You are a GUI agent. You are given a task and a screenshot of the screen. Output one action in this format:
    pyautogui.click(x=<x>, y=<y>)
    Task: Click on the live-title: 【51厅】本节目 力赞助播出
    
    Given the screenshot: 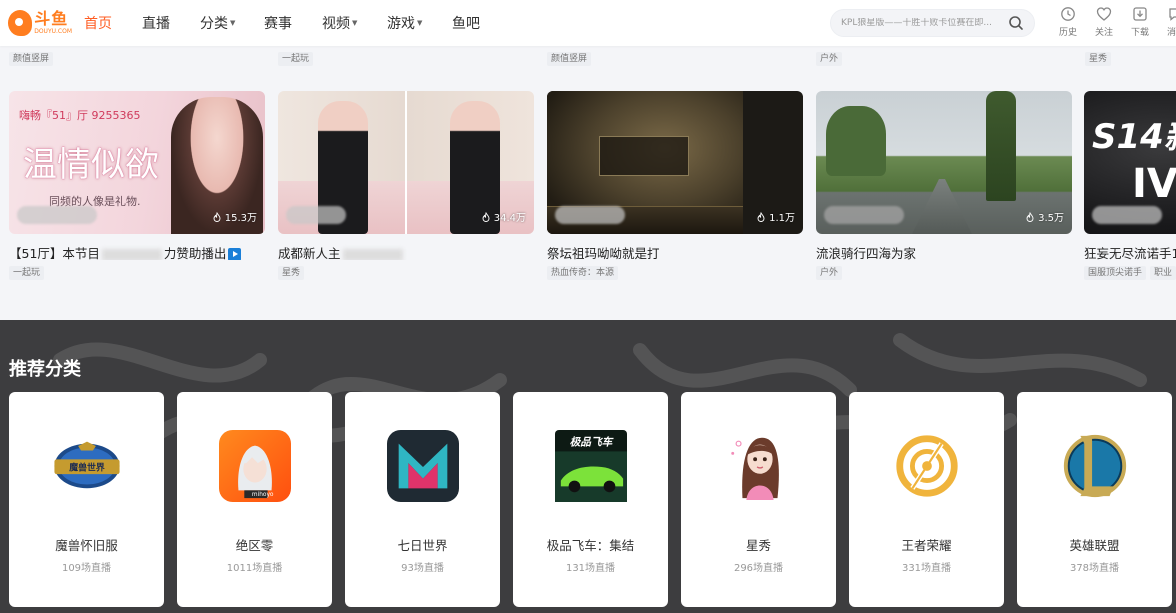 What is the action you would take?
    pyautogui.click(x=137, y=251)
    